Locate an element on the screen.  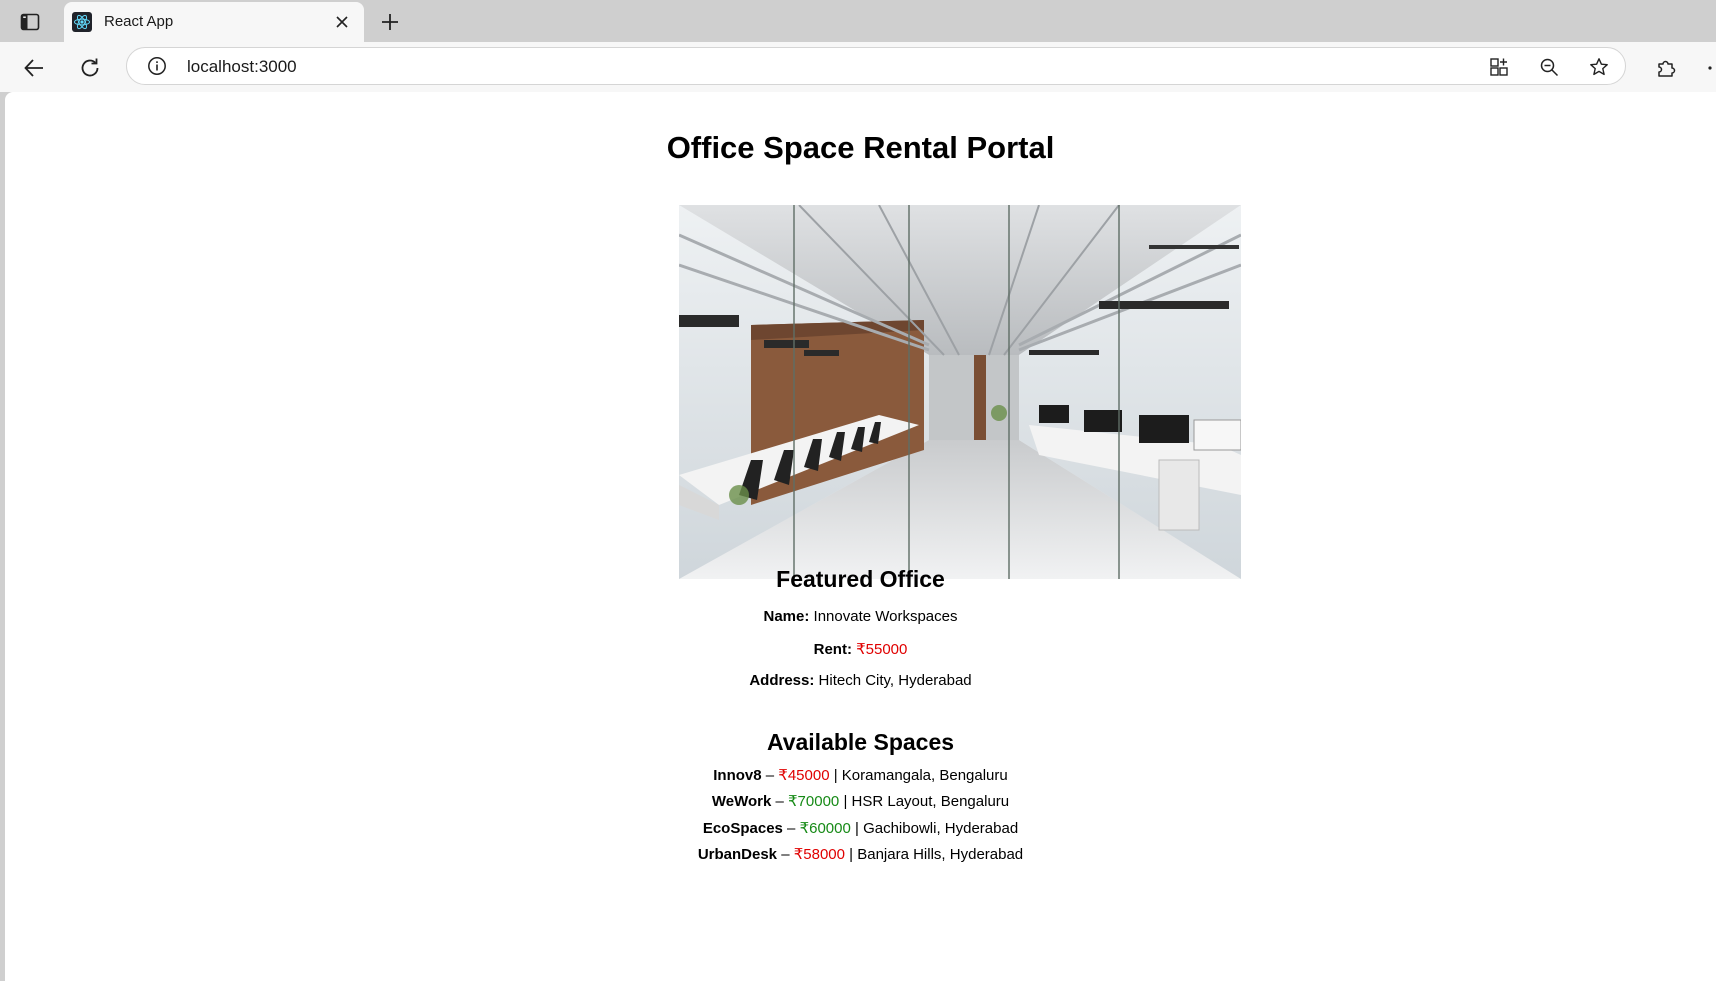
space-rent: ₹60000 is located at coordinates (825, 828).